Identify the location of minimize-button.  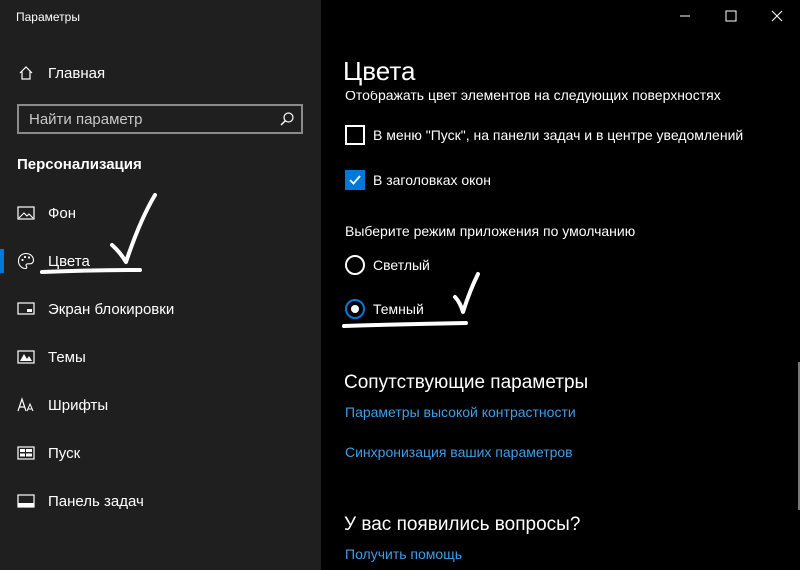
(685, 16).